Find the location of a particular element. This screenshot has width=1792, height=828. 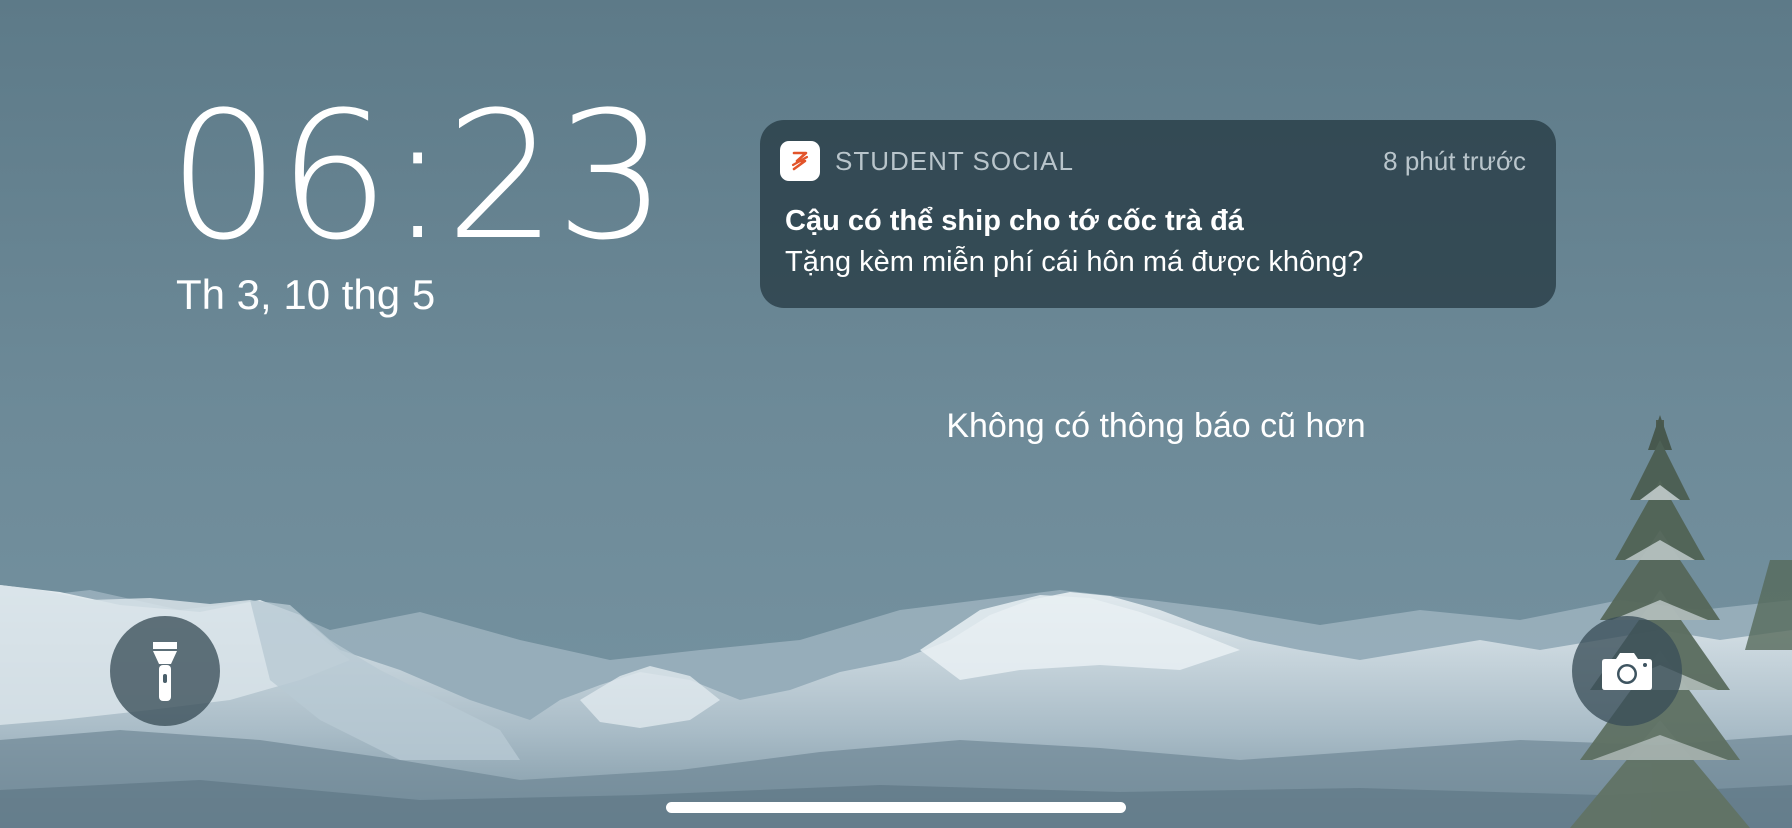

lock-screen-date: Th 3, 10 thg 5 is located at coordinates (306, 294).